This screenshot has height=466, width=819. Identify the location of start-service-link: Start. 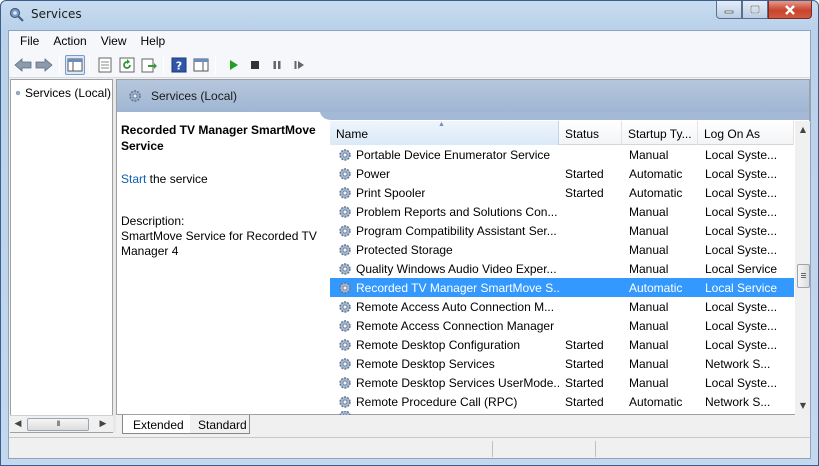
(133, 179).